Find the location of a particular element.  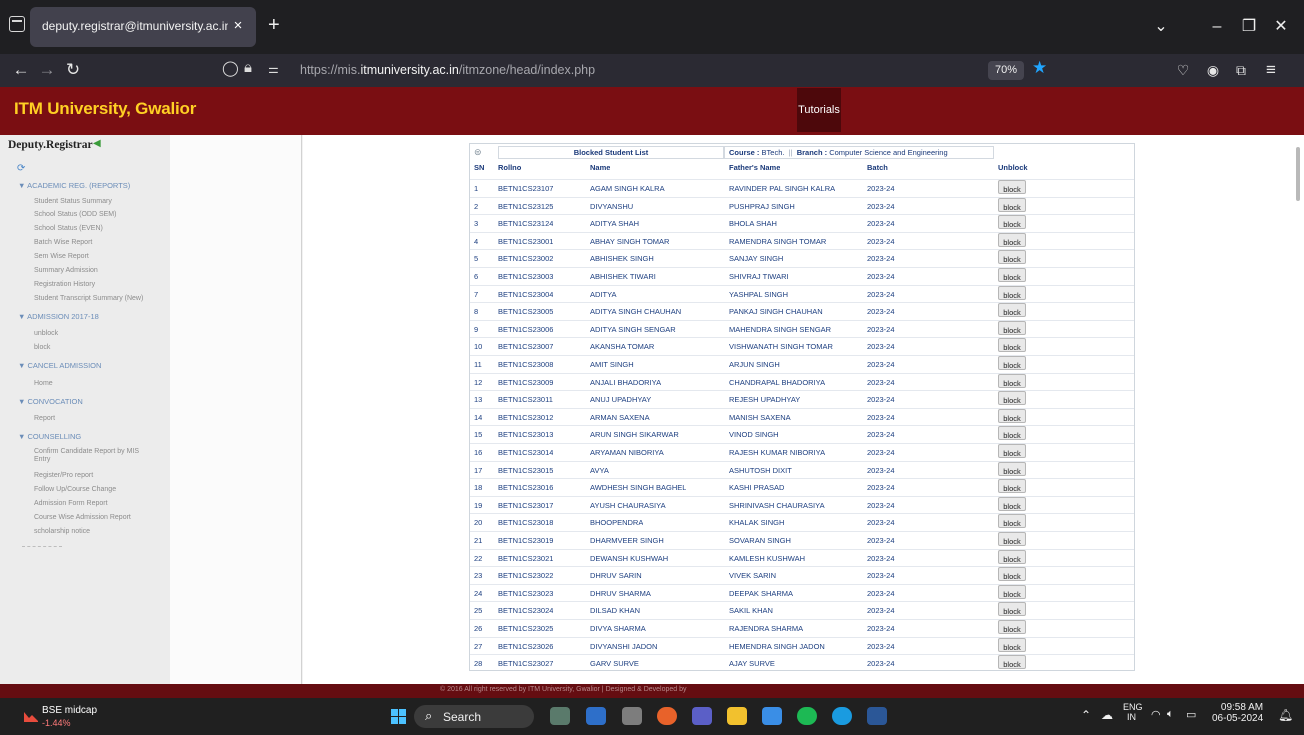

extensions-icon: ⧉ is located at coordinates (1241, 70).